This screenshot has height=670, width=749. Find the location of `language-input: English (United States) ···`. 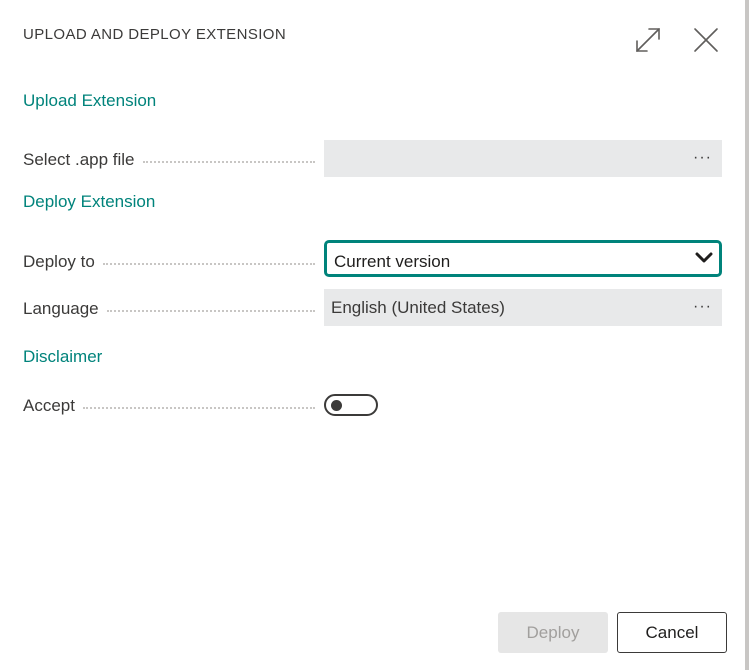

language-input: English (United States) ··· is located at coordinates (523, 307).